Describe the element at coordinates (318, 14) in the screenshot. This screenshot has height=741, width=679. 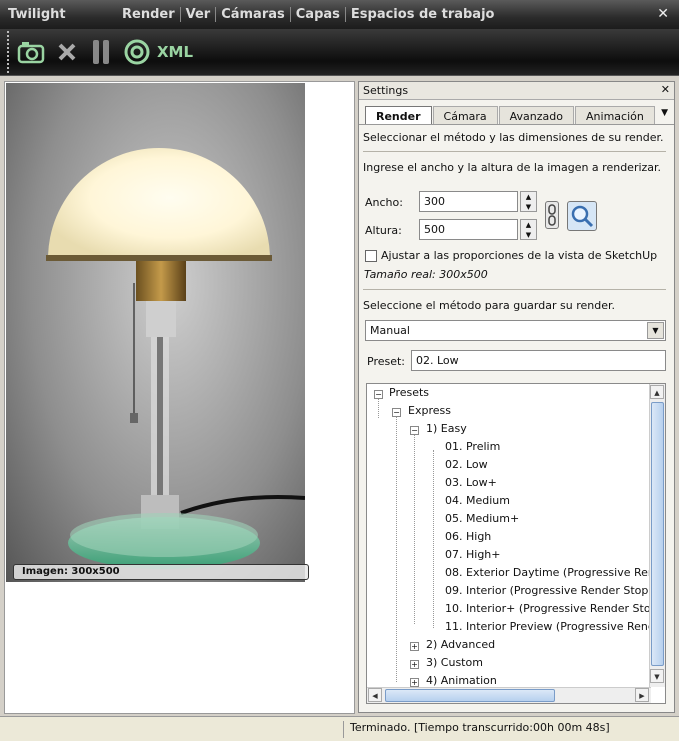
I see `menu-capas: Capas` at that location.